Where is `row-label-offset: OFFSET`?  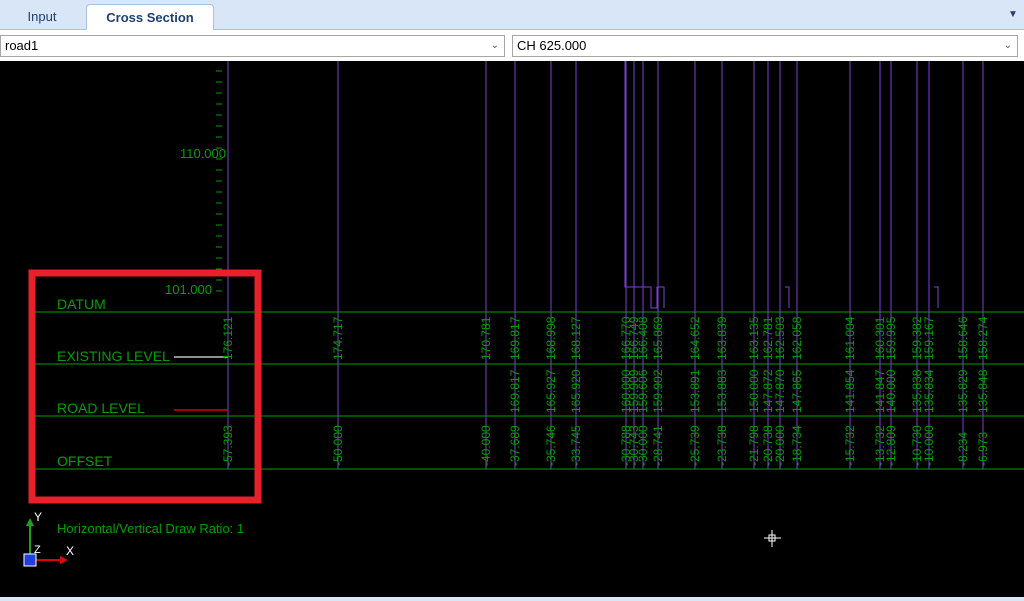 row-label-offset: OFFSET is located at coordinates (85, 461).